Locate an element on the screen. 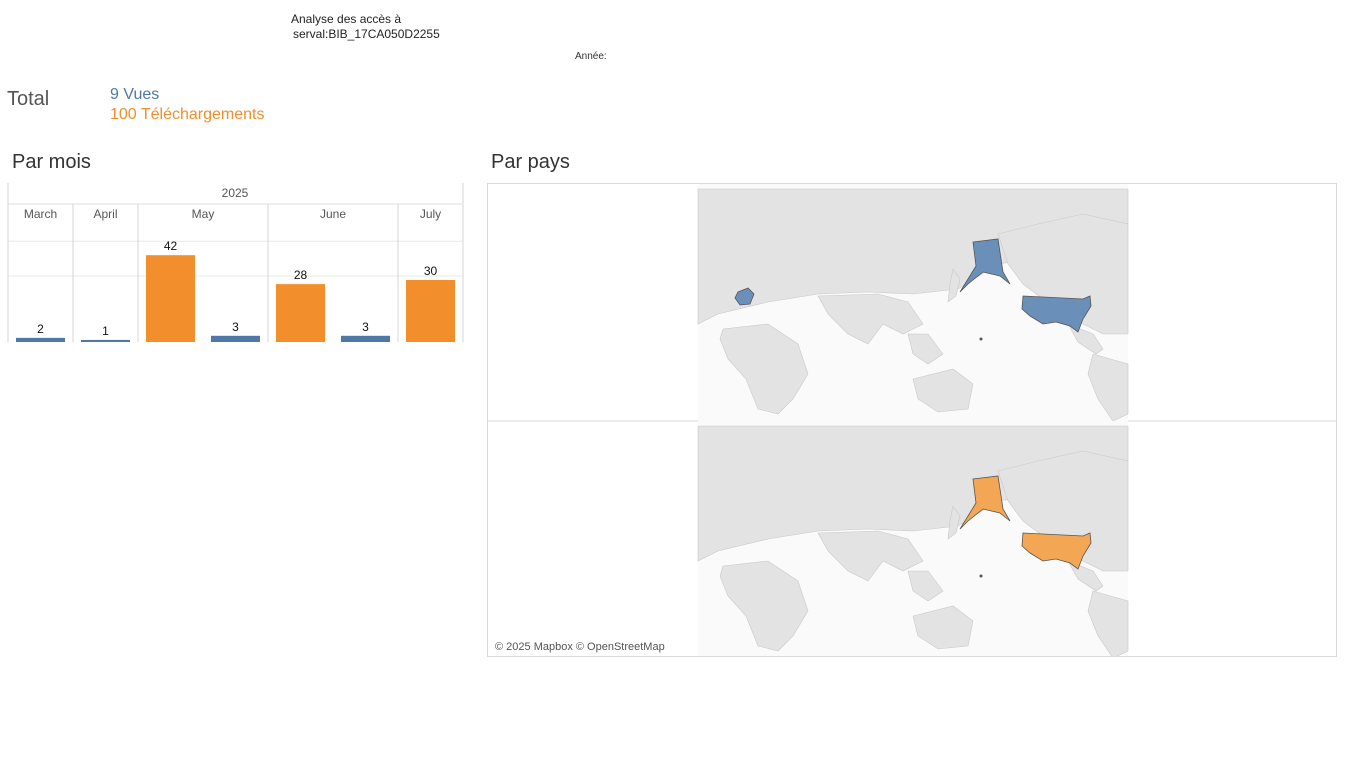 The width and height of the screenshot is (1366, 768). bar-views-june is located at coordinates (365, 338).